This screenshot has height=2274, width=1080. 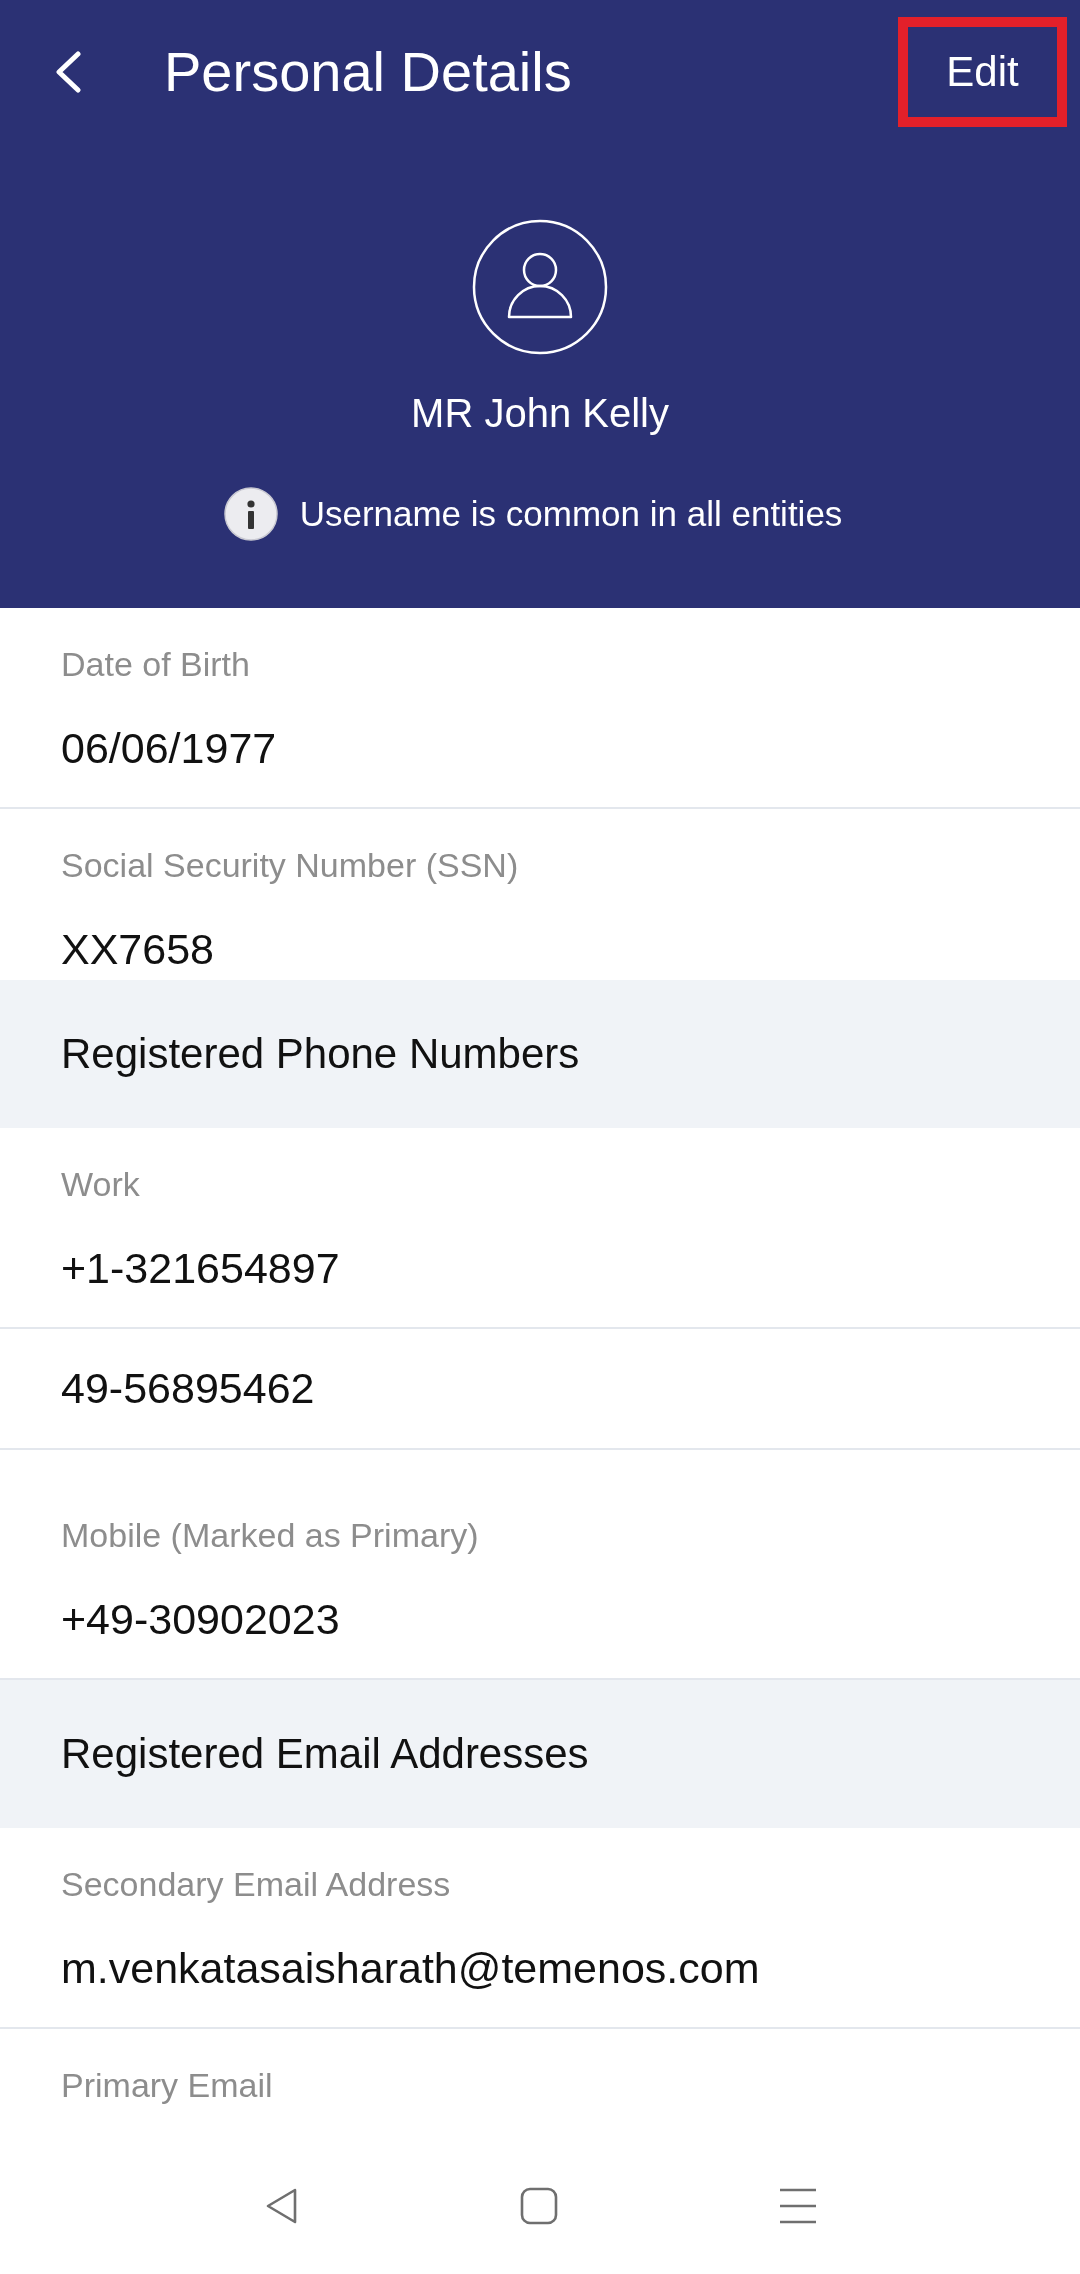 I want to click on field-label: Primary Email, so click(x=167, y=2085).